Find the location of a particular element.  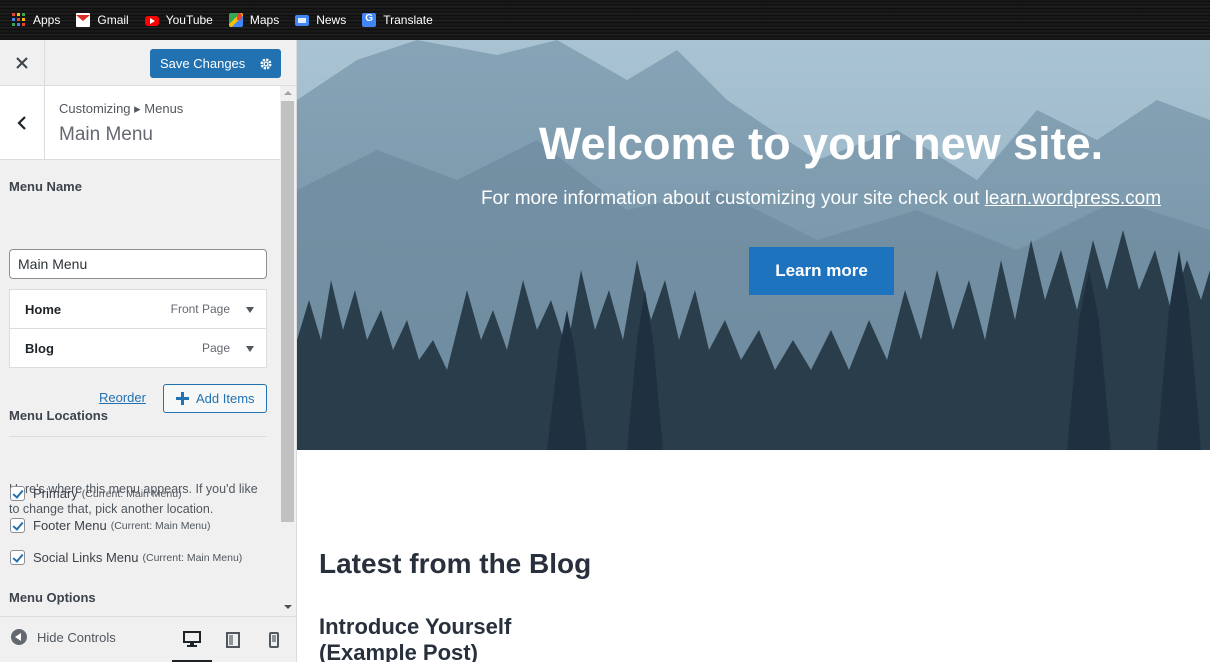

hide-controls-button: Hide Controls is located at coordinates (63, 637).